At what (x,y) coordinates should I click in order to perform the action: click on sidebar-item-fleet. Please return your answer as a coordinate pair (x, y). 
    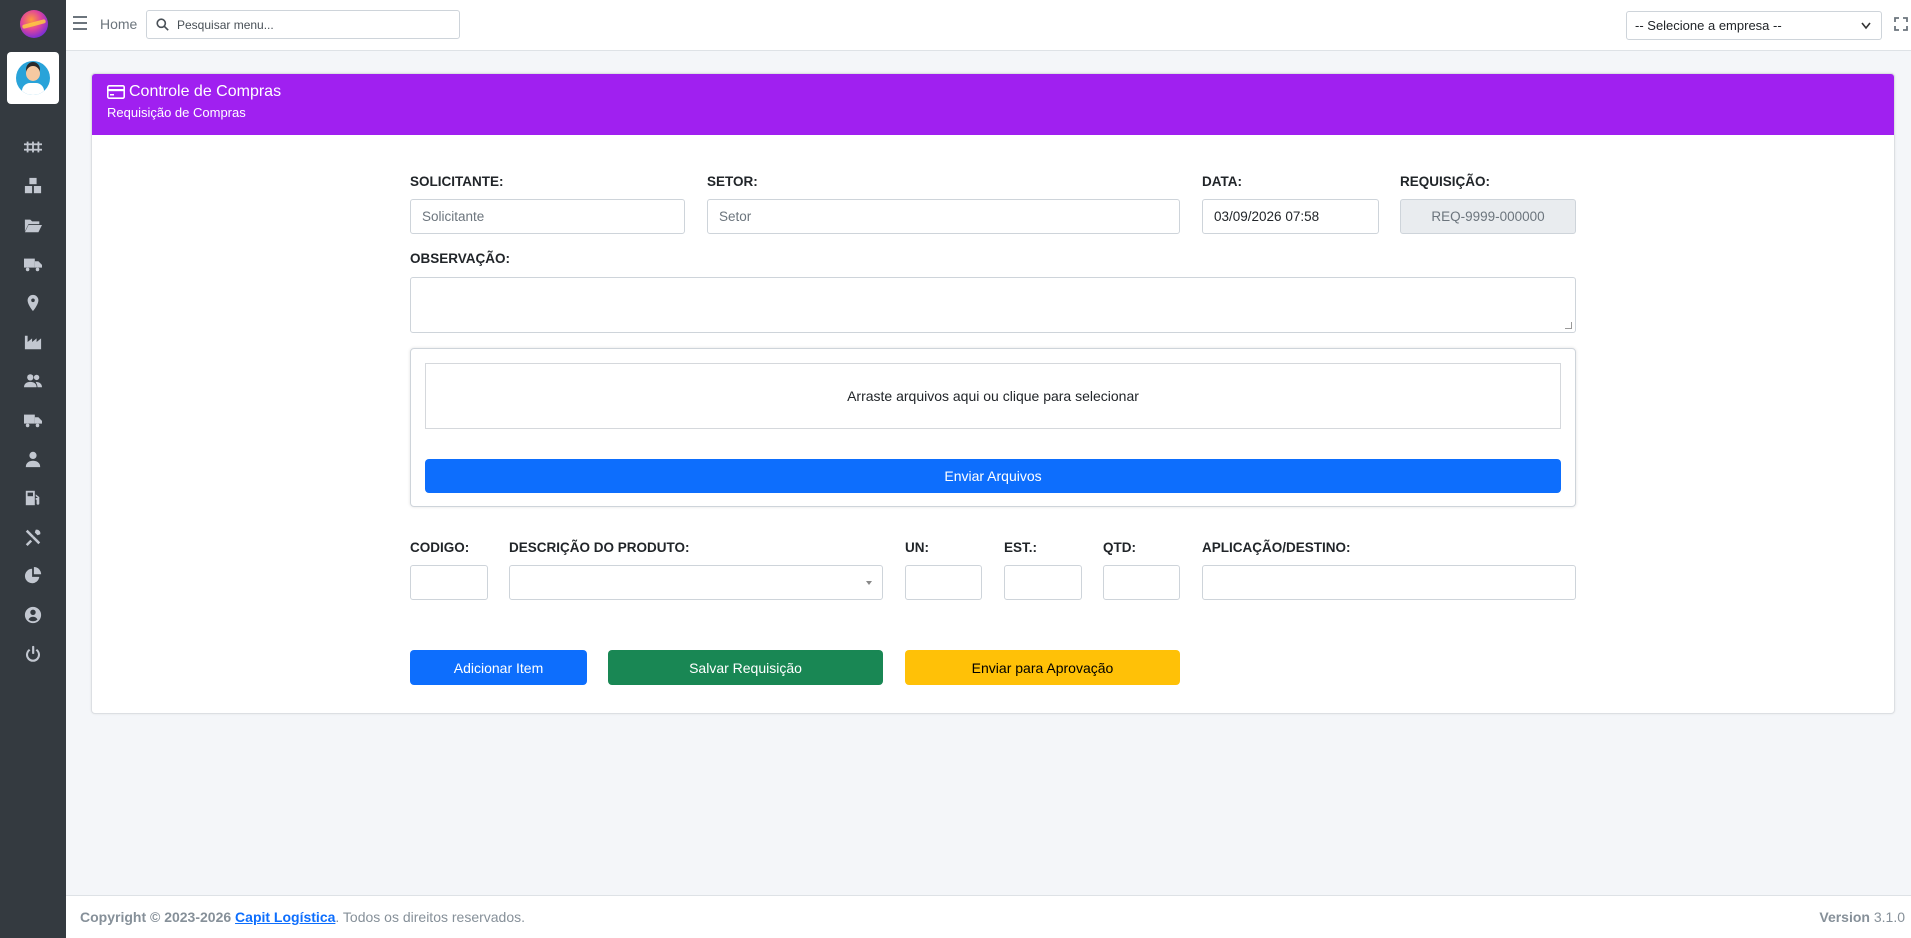
    Looking at the image, I should click on (33, 419).